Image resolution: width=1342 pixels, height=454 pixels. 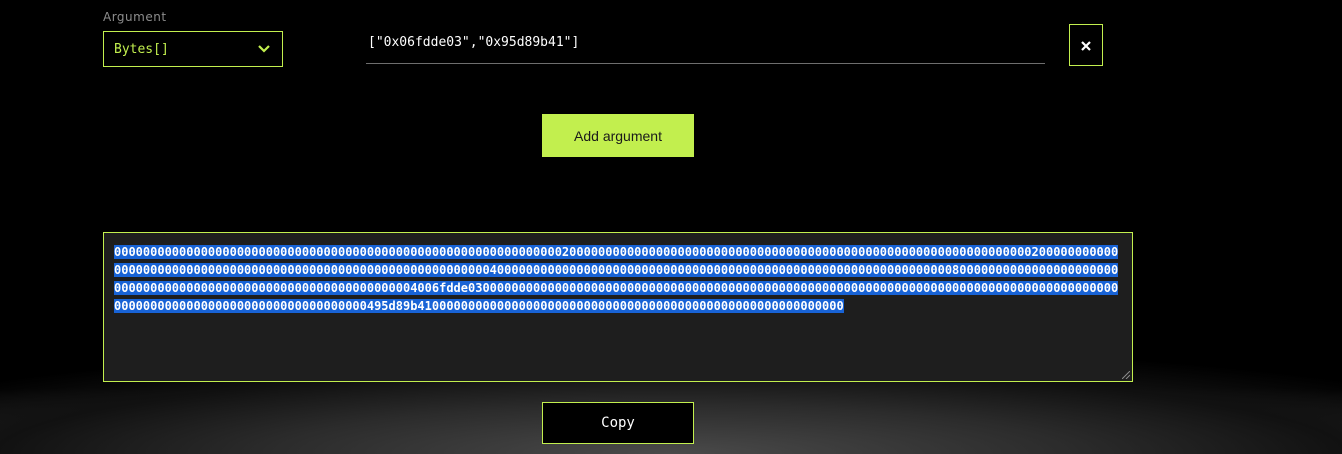 I want to click on copy-button: Copy, so click(x=618, y=423).